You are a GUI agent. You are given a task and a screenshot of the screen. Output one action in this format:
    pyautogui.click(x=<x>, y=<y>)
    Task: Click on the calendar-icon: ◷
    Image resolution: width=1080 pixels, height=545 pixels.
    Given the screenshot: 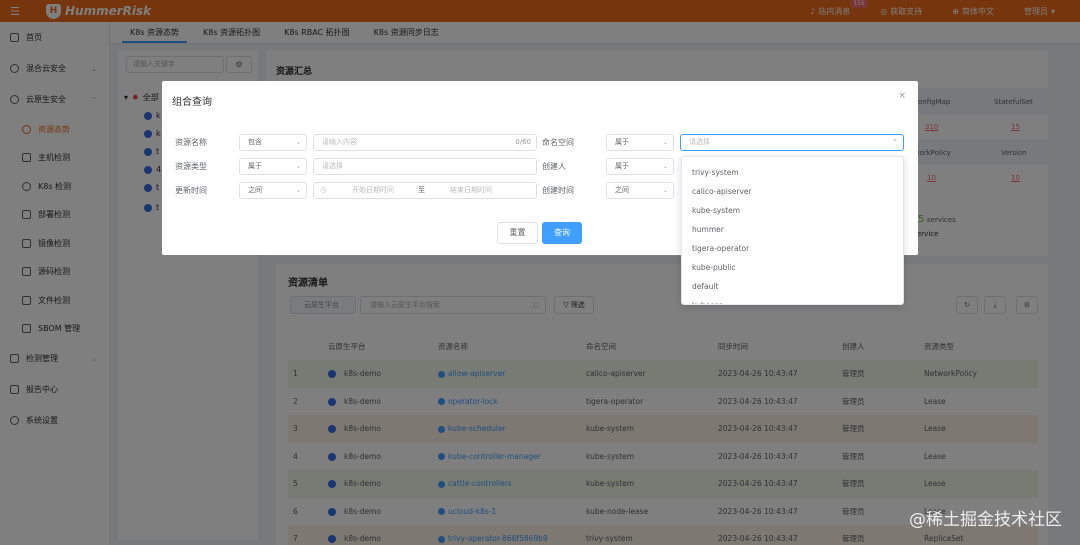 What is the action you would take?
    pyautogui.click(x=323, y=190)
    